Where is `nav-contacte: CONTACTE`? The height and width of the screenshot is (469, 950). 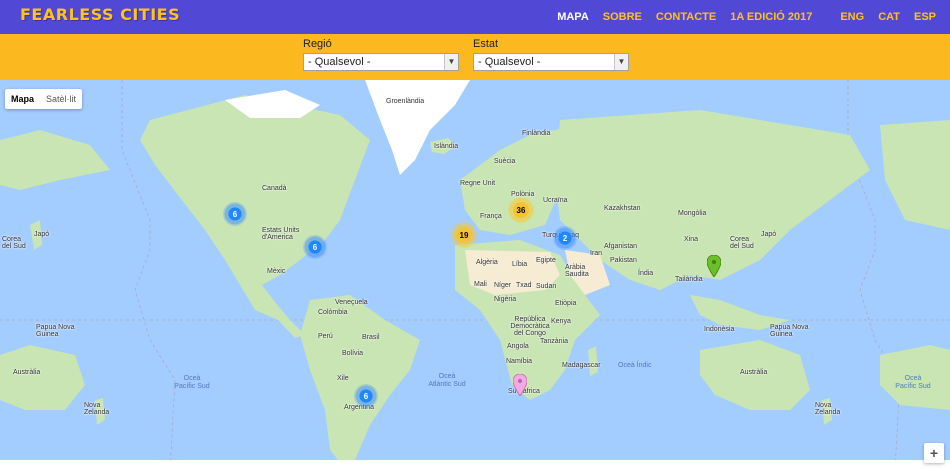
nav-contacte: CONTACTE is located at coordinates (686, 17).